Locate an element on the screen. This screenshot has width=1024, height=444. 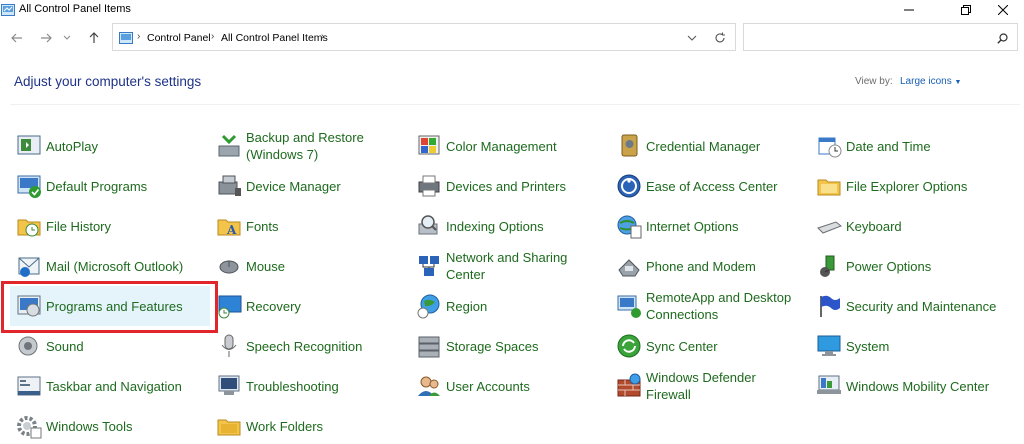
control-panel-item: Work Folders is located at coordinates (310, 425).